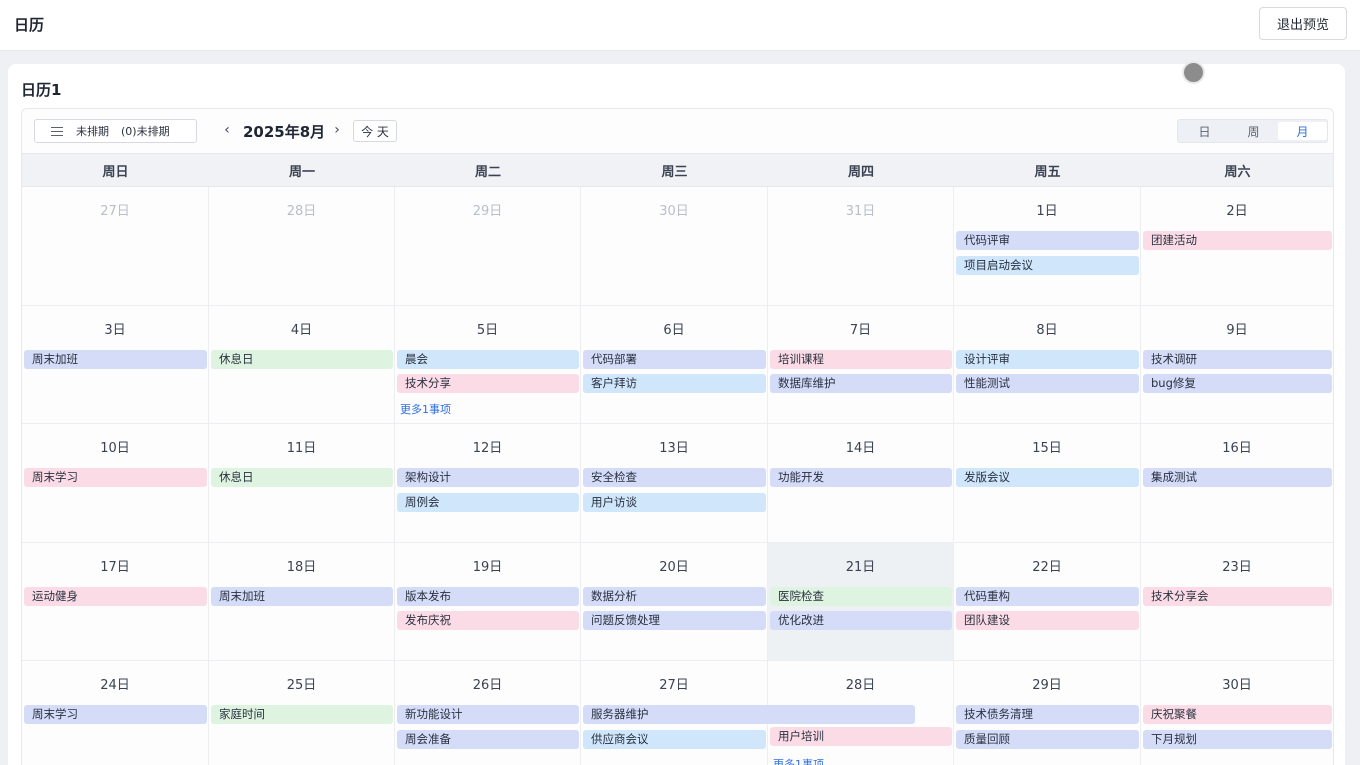 Image resolution: width=1360 pixels, height=765 pixels. I want to click on day-cell: 27日服务器维护供应商会议, so click(748, 713).